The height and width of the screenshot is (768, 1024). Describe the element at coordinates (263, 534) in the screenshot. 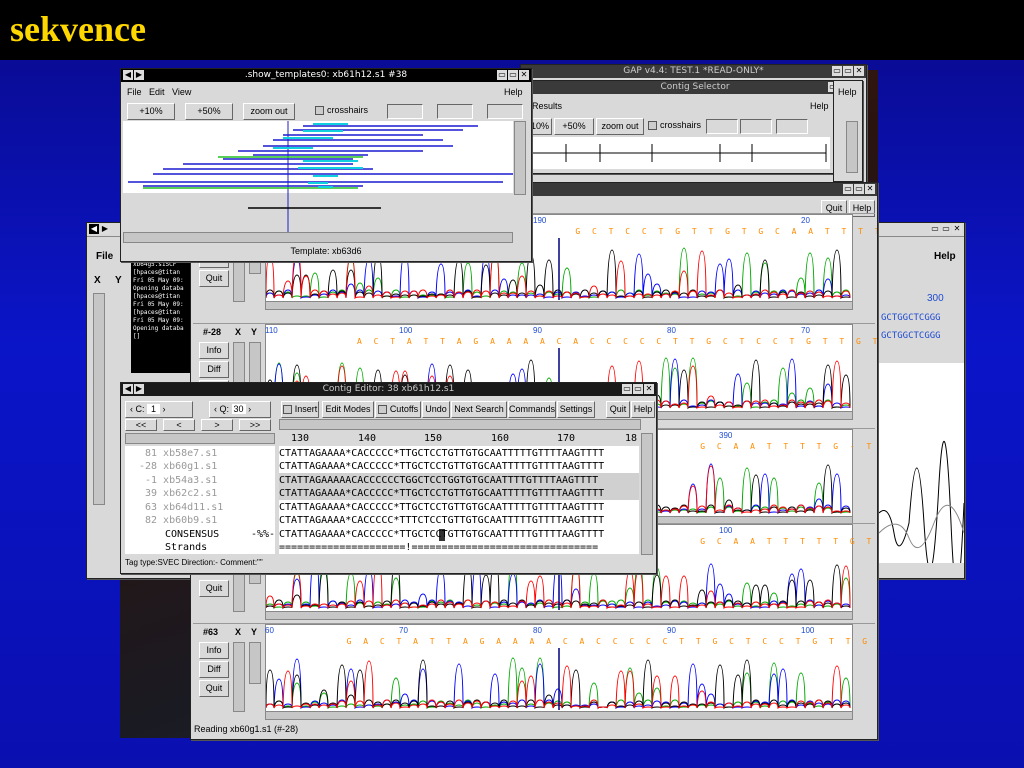

I see `consensus-flag: -%%-` at that location.